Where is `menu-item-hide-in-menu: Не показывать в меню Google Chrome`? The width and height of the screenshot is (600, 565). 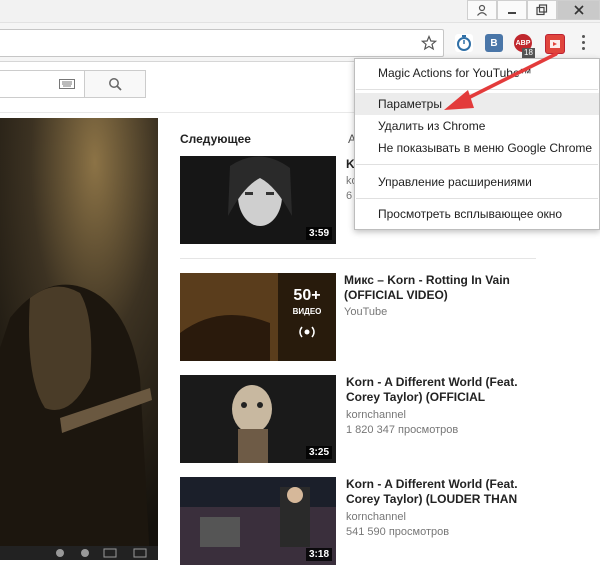
menu-item-hide-in-menu: Не показывать в меню Google Chrome is located at coordinates (477, 148).